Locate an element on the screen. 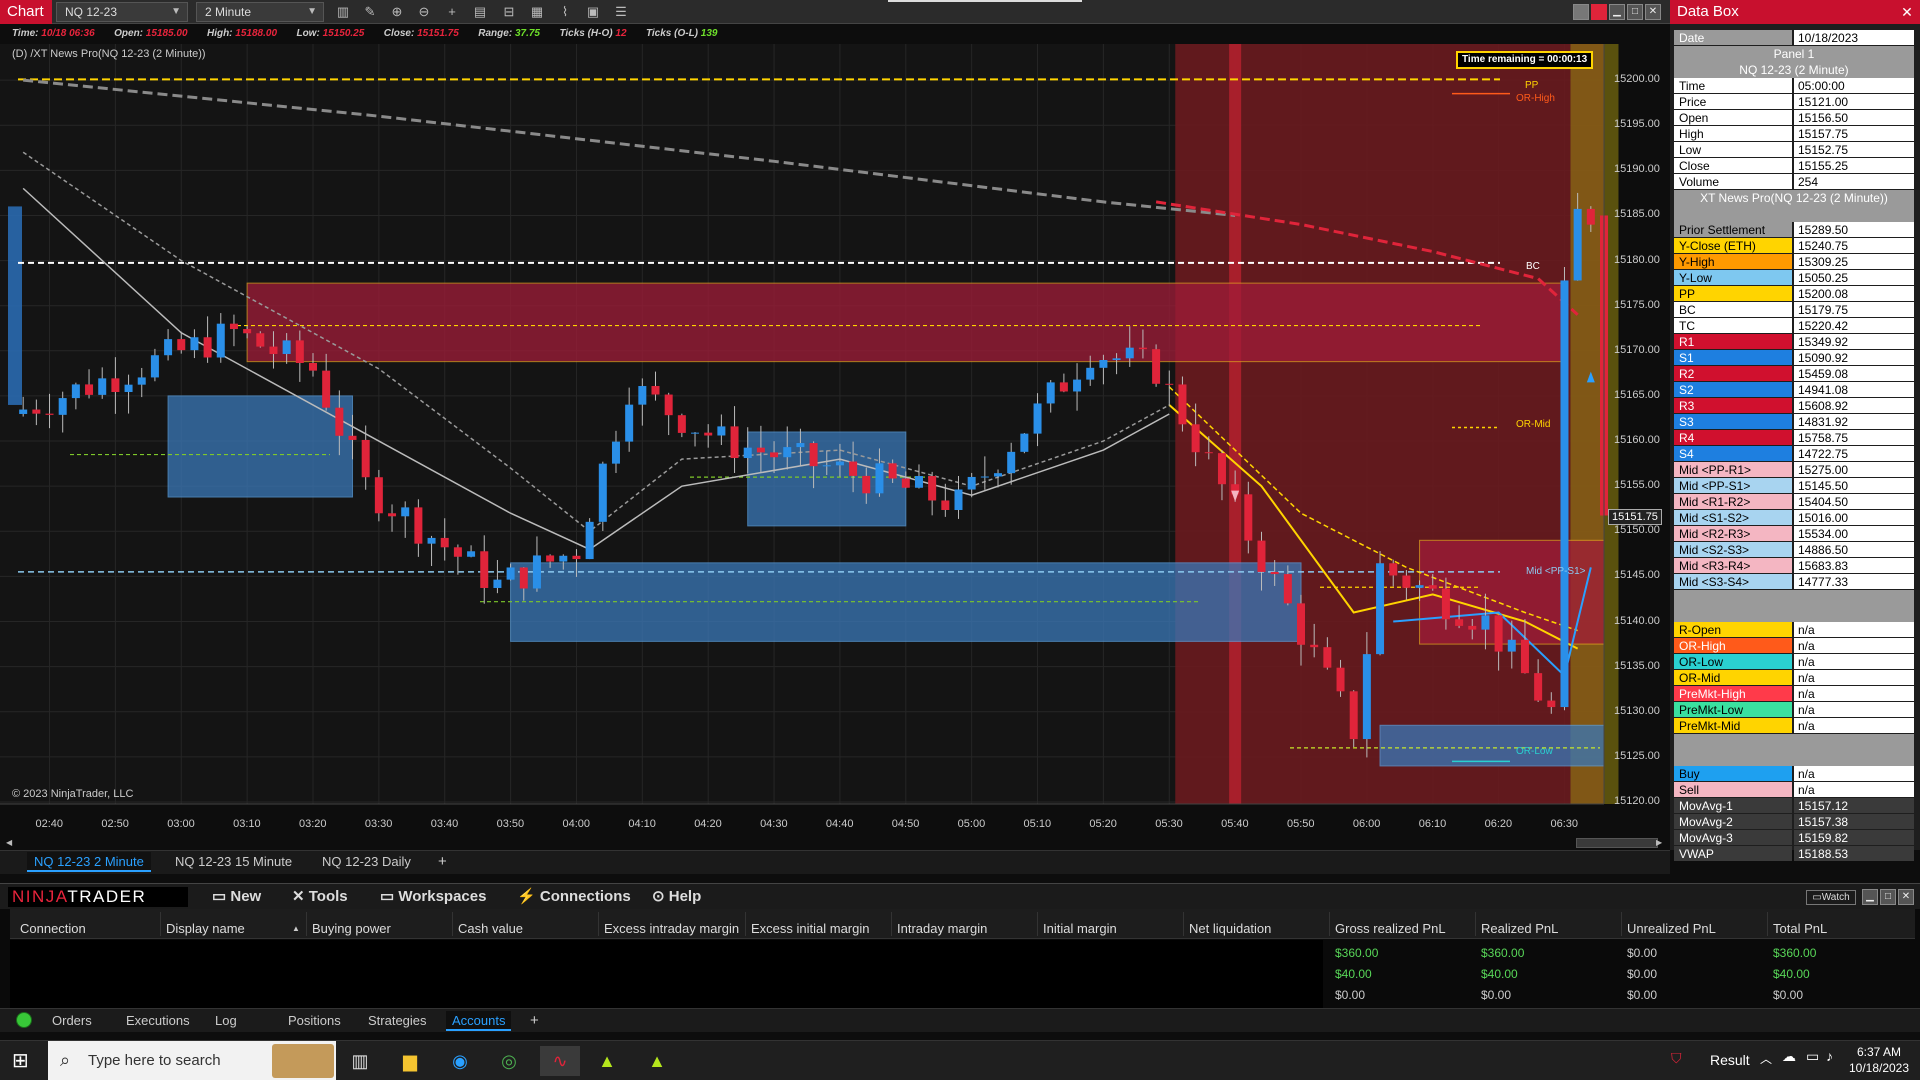 Image resolution: width=1920 pixels, height=1080 pixels. data-box-title: Data Box is located at coordinates (1795, 12).